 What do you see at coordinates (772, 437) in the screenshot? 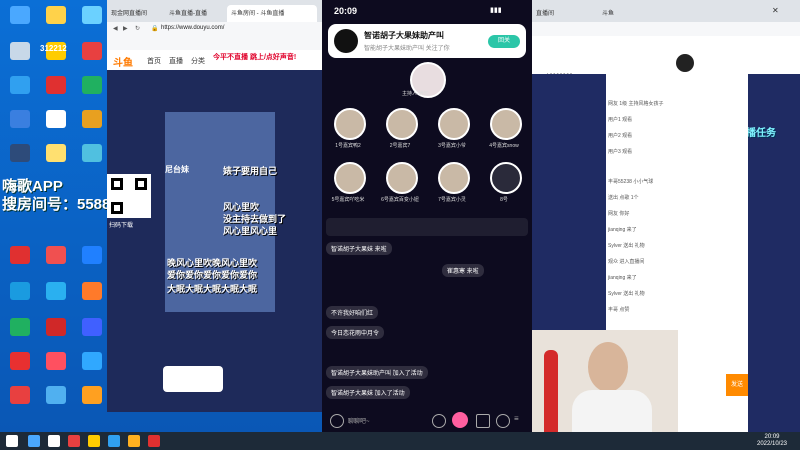
I see `clock-time: 20:09` at bounding box center [772, 437].